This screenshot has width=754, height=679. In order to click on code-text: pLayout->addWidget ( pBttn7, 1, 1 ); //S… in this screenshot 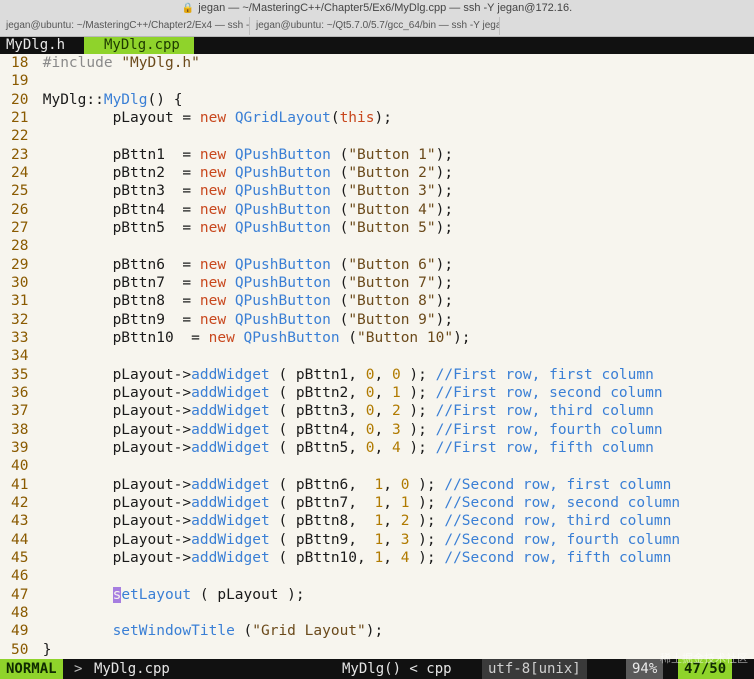, I will do `click(357, 503)`.